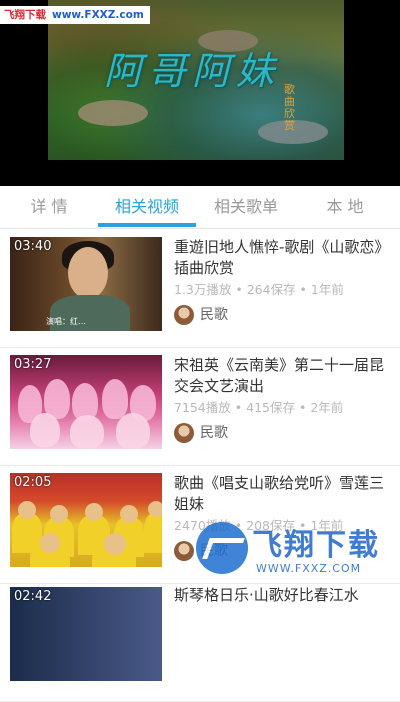  What do you see at coordinates (33, 246) in the screenshot?
I see `duration-badge: 03:40` at bounding box center [33, 246].